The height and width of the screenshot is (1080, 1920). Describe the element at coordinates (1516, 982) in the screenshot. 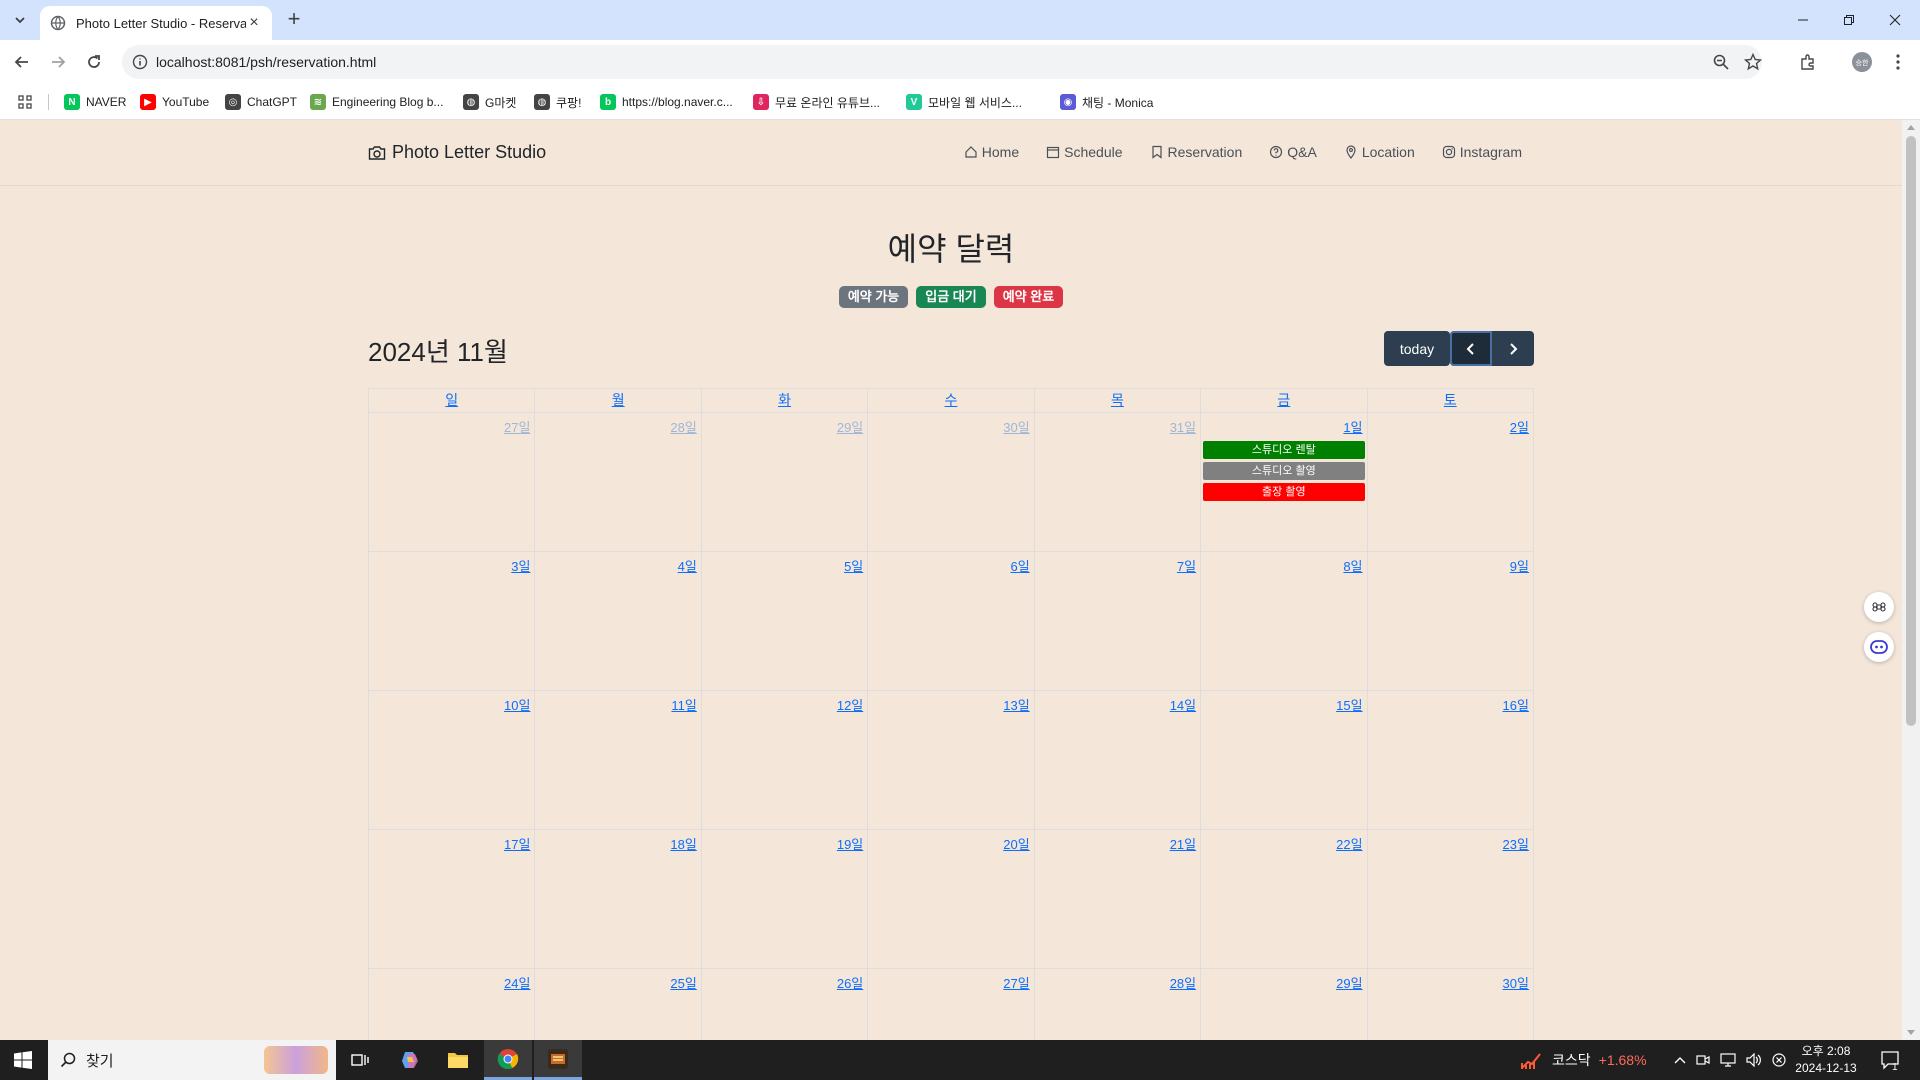

I see `day-number-link: 30일` at that location.